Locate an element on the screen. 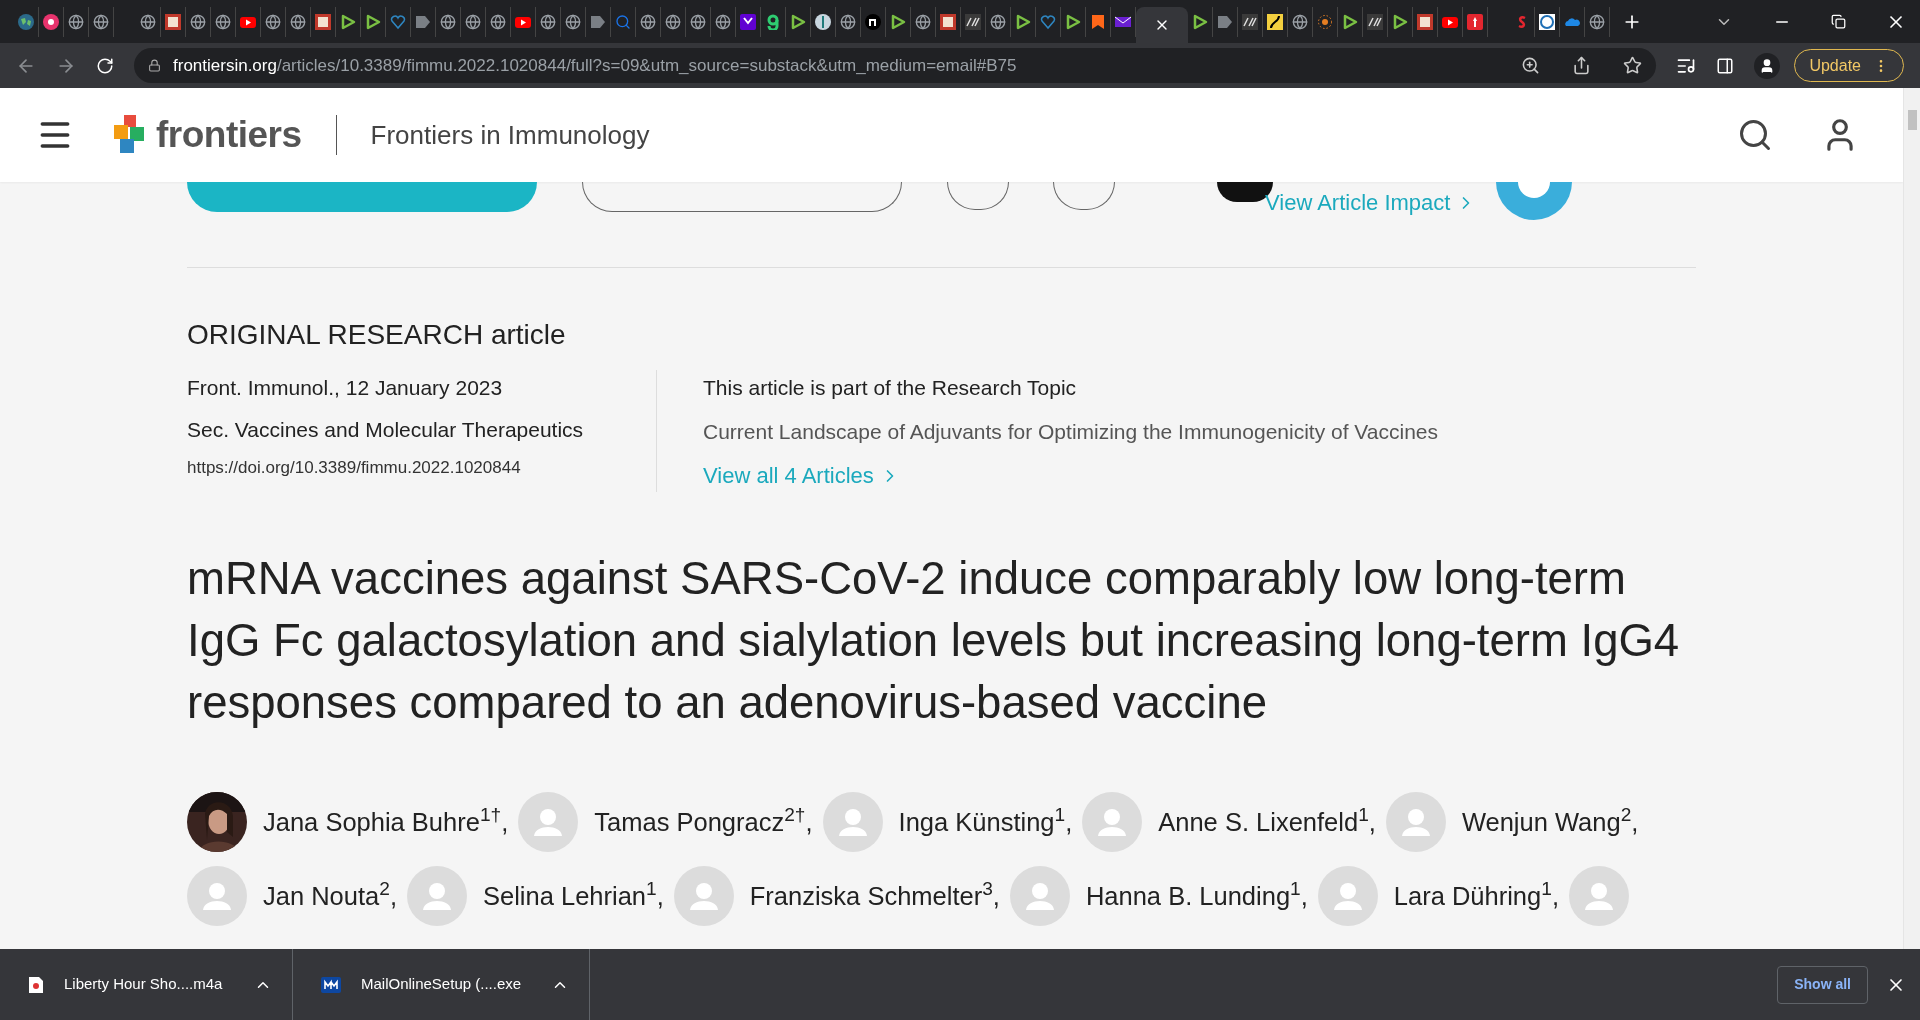  article-title: mRNA vaccines against SARS-CoV-2 induce comparably low long-term IgG Fc galactosylation and sialylation levels but increasing long-term IgG4 responses compared to an adenovirus-based vaccine is located at coordinates (934, 641).